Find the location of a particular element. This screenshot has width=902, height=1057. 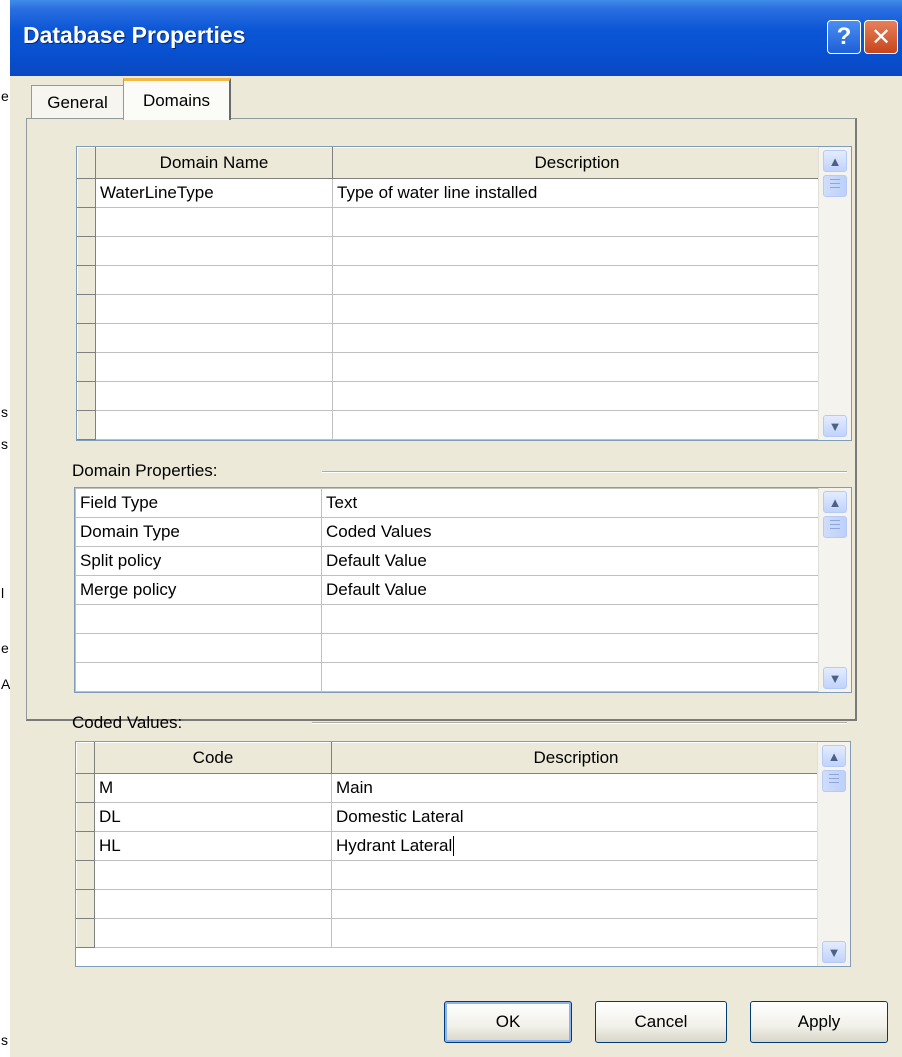

property-row: Domain Type Coded Values is located at coordinates (447, 532).